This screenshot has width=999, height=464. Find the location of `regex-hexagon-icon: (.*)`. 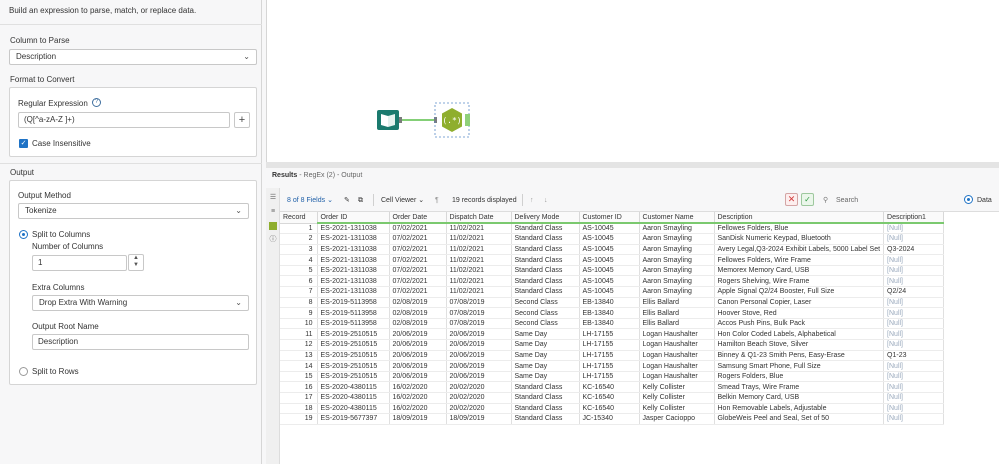

regex-hexagon-icon: (.*) is located at coordinates (452, 120).